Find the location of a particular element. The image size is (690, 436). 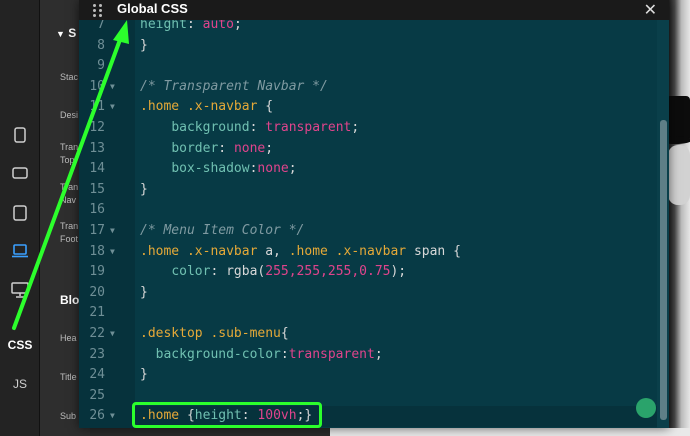

drag-handle-icon is located at coordinates (98, 10).